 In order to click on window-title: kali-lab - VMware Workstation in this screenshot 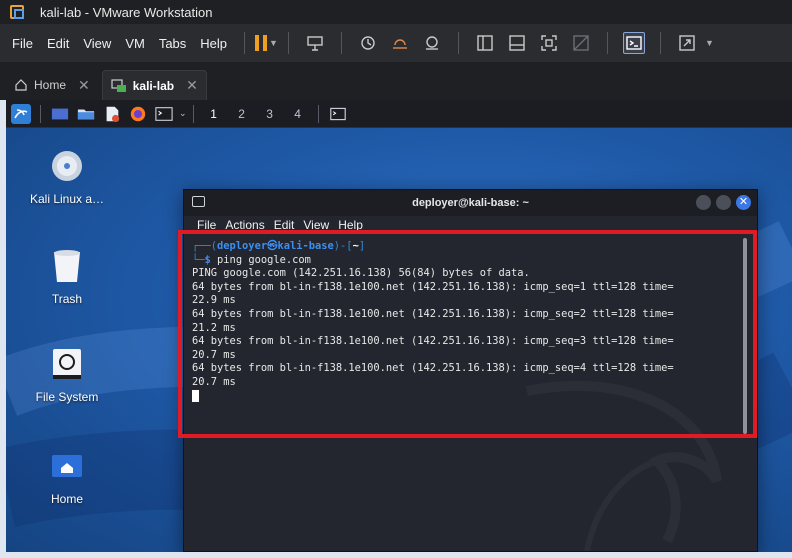, I will do `click(126, 12)`.